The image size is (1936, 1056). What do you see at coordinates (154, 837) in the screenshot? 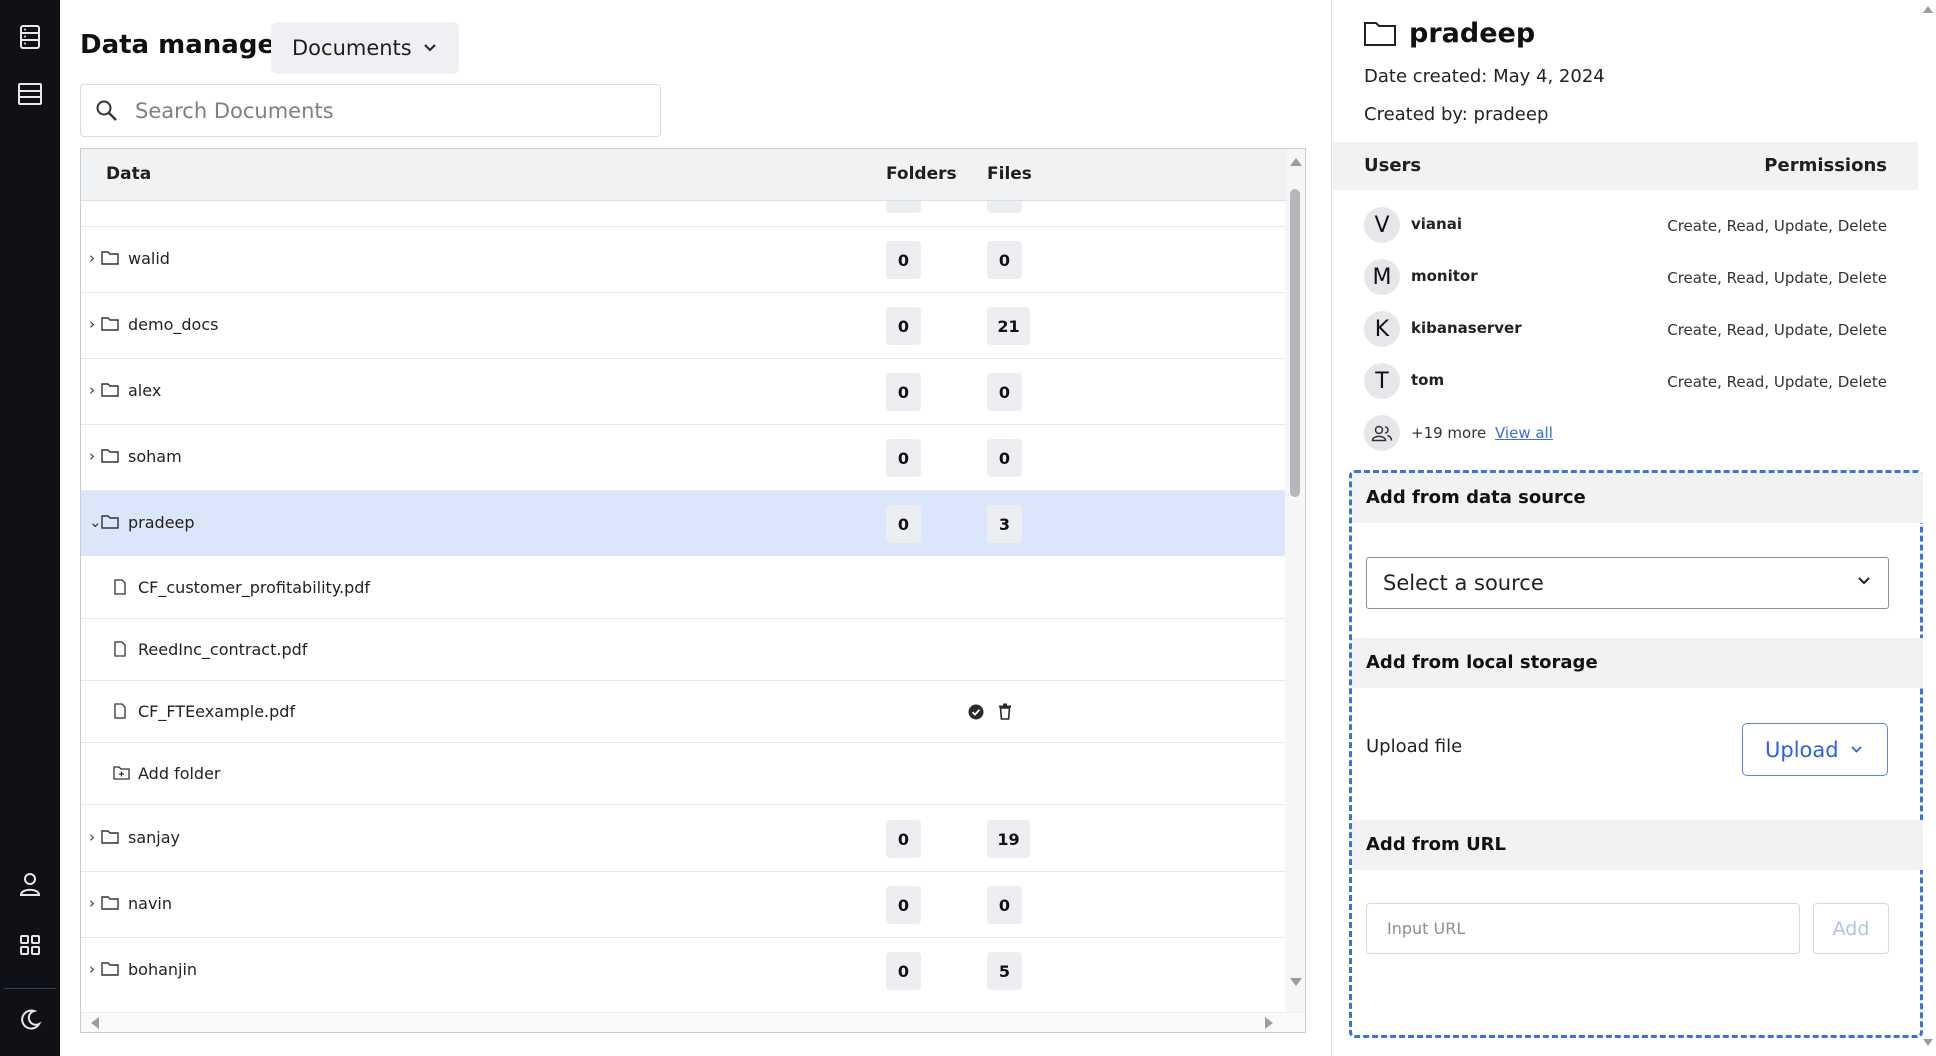
I see `folder-name: sanjay` at bounding box center [154, 837].